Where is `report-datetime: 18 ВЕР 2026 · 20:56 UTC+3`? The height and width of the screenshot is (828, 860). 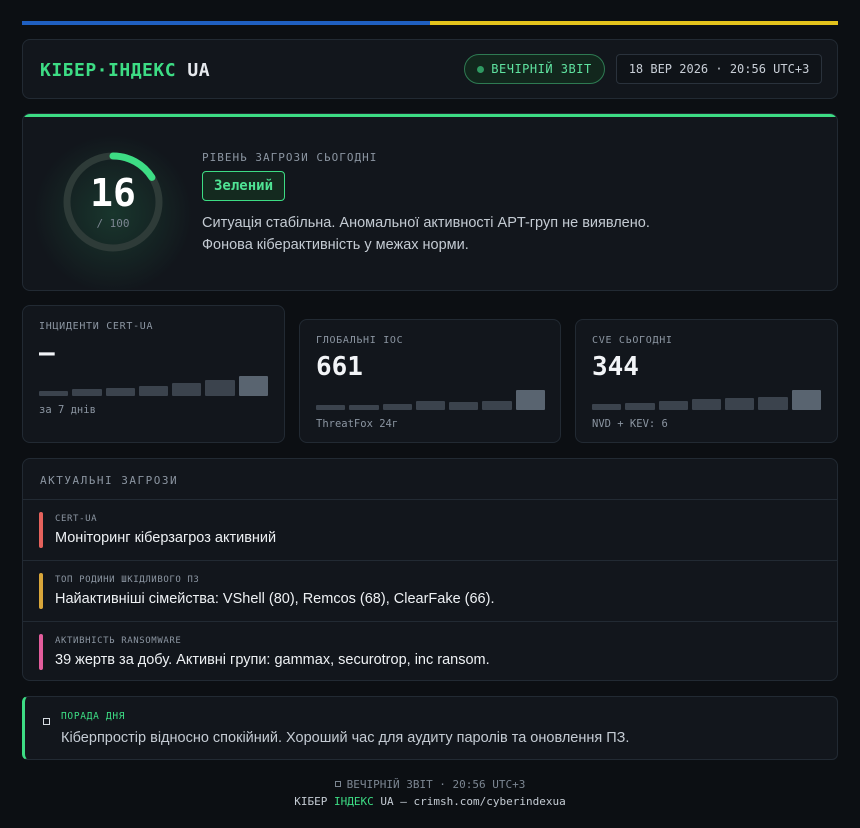 report-datetime: 18 ВЕР 2026 · 20:56 UTC+3 is located at coordinates (719, 69).